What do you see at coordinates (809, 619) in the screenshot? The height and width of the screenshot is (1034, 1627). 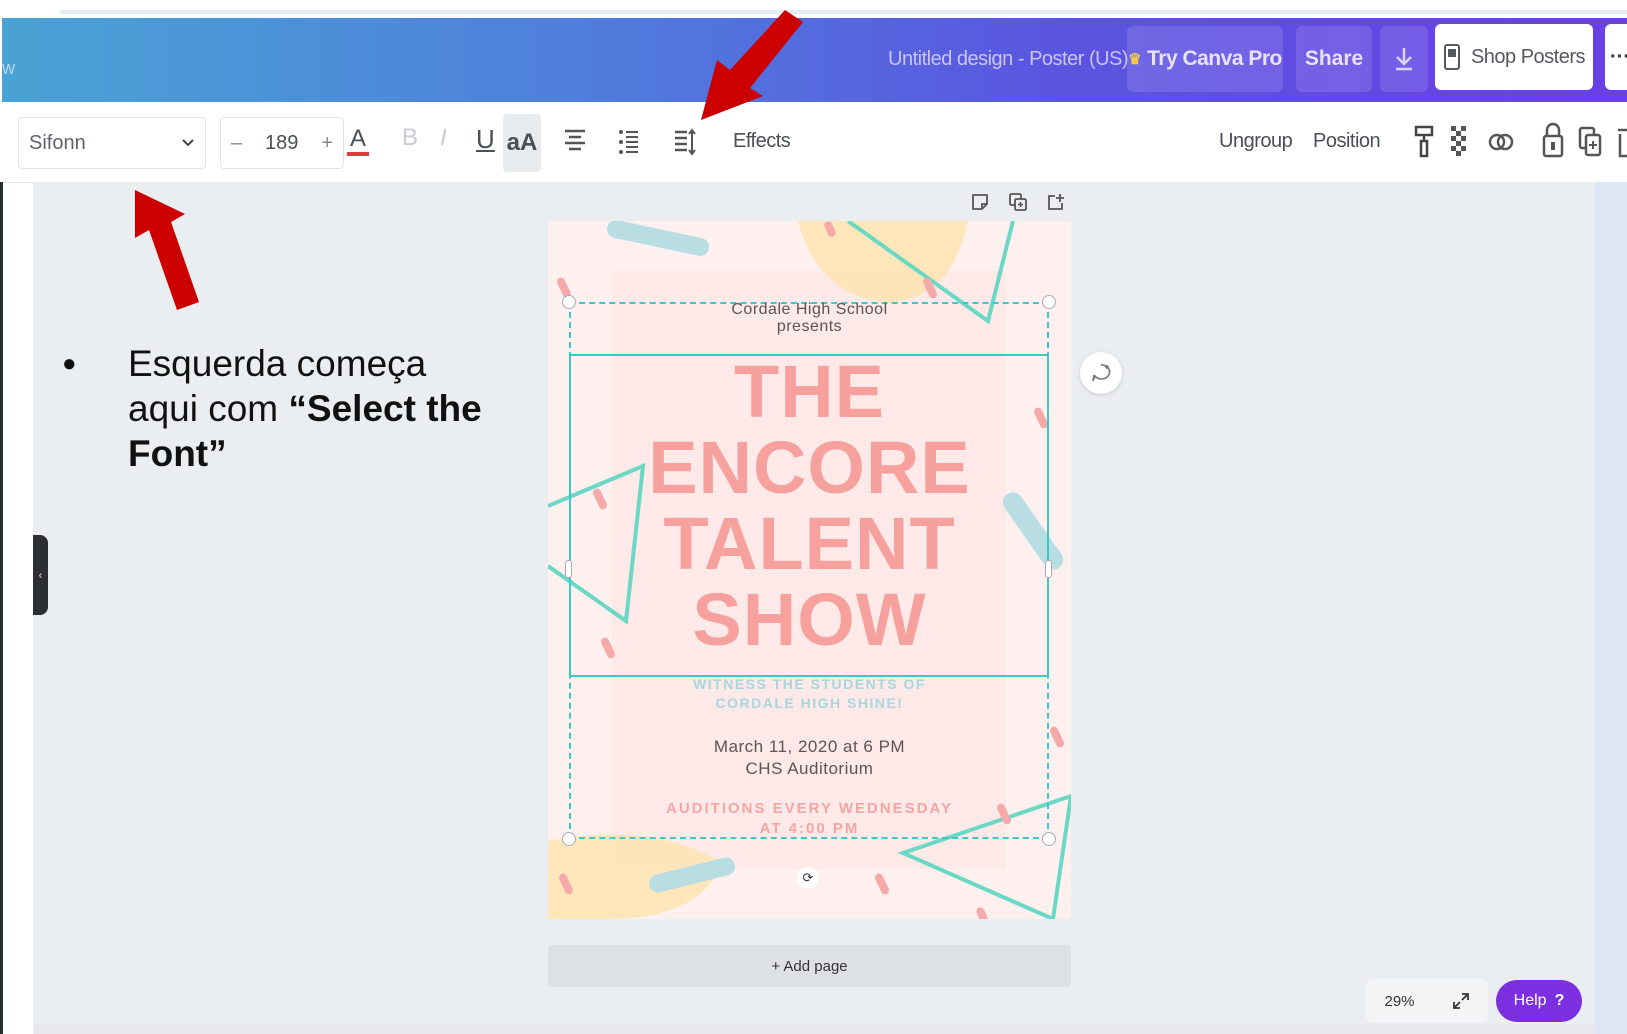 I see `title-line: SHOW` at bounding box center [809, 619].